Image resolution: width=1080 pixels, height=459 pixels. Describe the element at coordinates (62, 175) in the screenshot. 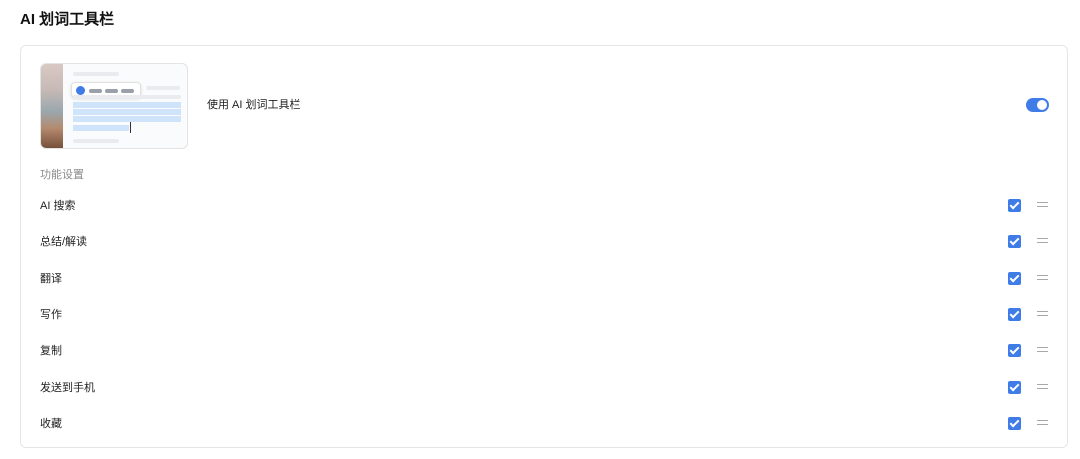

I see `section-label: 功能设置` at that location.